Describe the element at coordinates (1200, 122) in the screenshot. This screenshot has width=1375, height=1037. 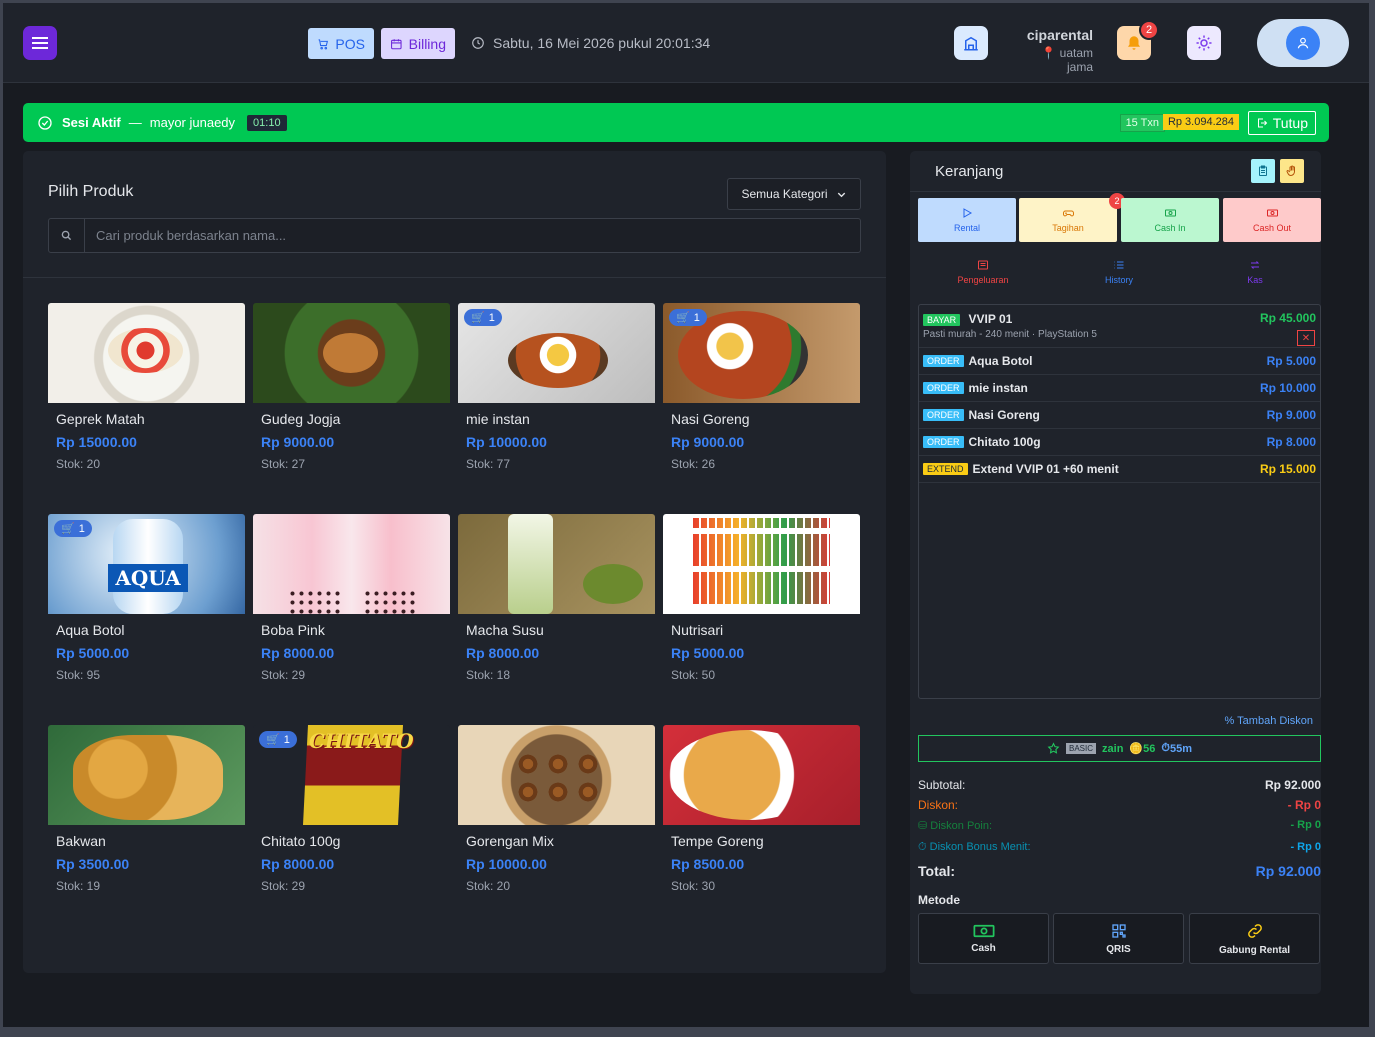
I see `session-revenue-badge: Rp 3.094.284` at that location.